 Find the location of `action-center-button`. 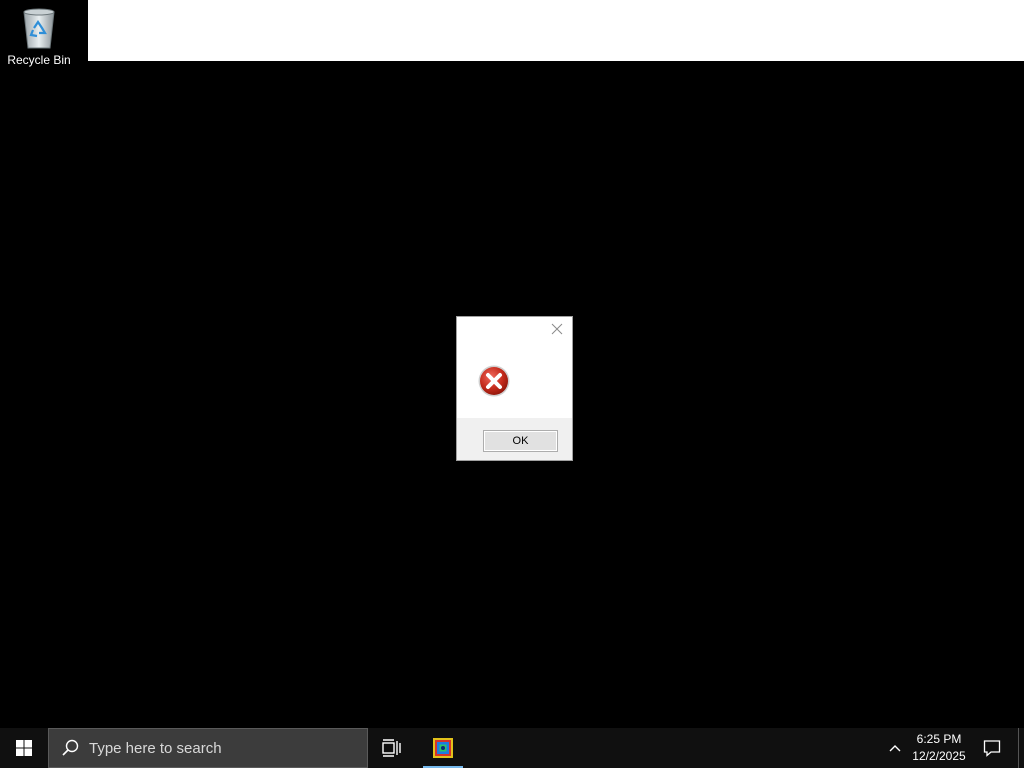

action-center-button is located at coordinates (992, 748).